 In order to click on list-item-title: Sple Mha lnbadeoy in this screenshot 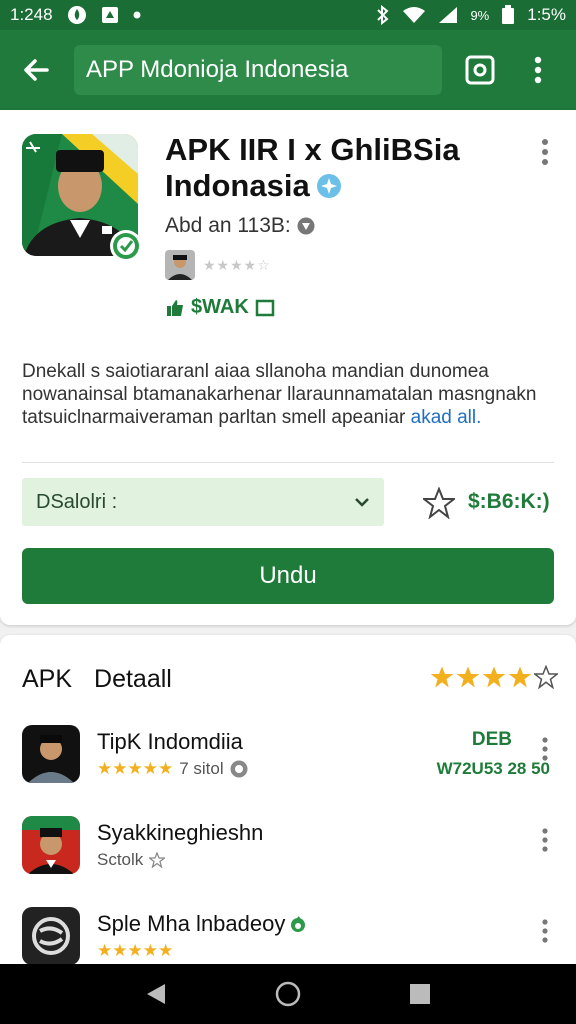, I will do `click(202, 924)`.